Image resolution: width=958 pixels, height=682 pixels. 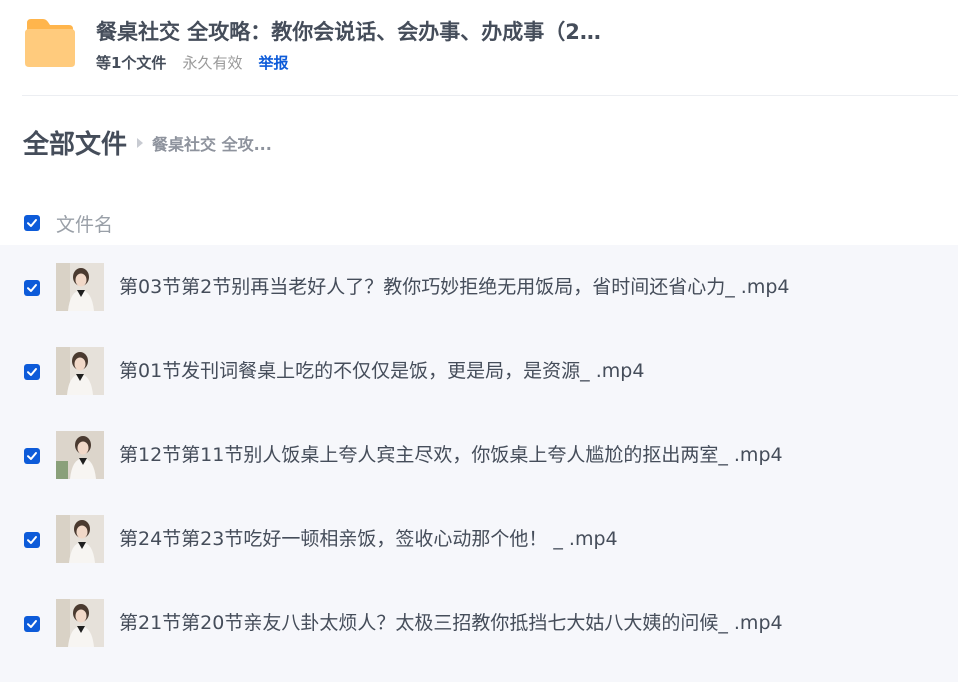 What do you see at coordinates (75, 142) in the screenshot?
I see `breadcrumb-root: 全部文件` at bounding box center [75, 142].